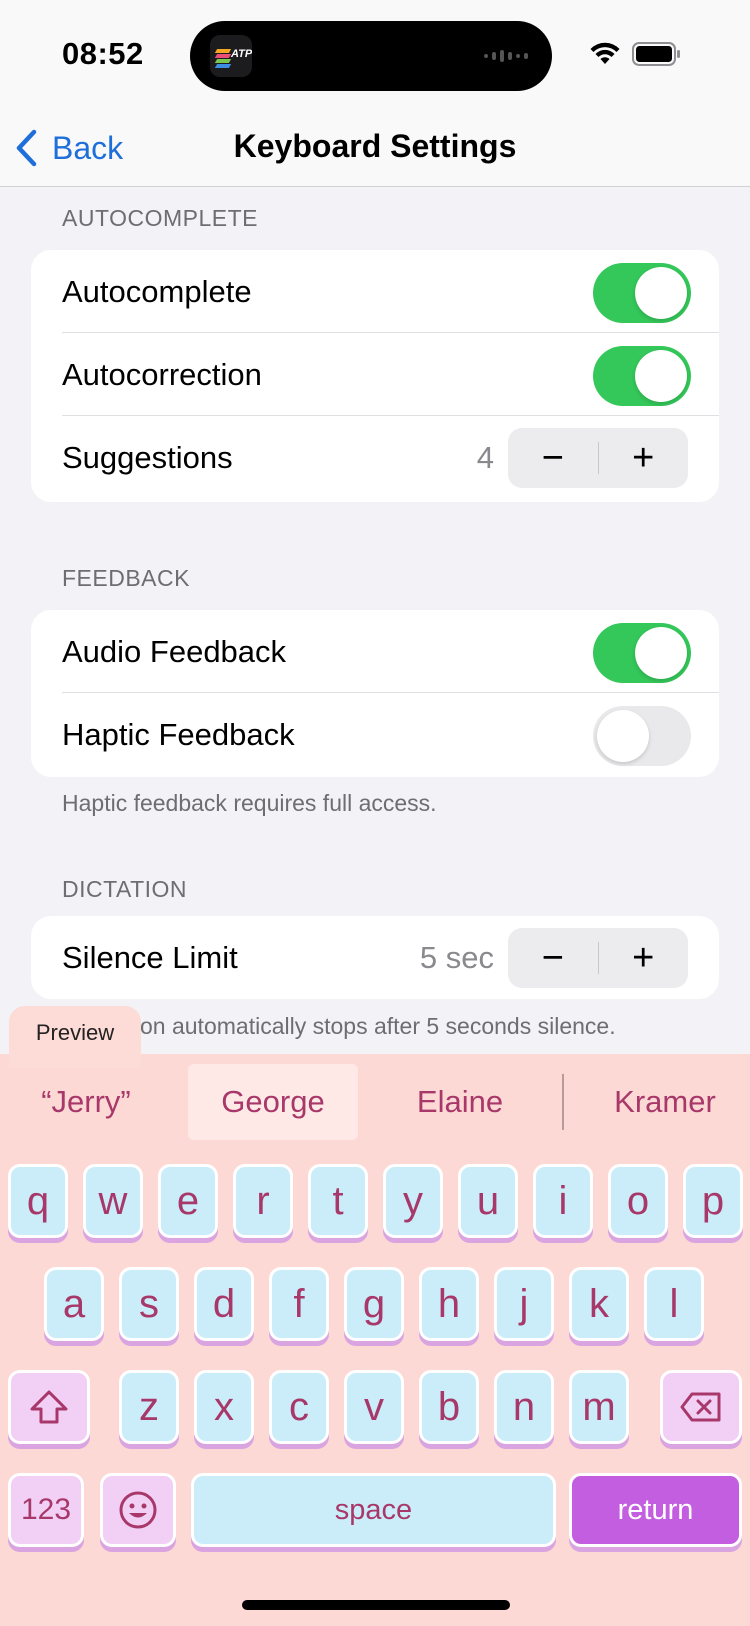 The width and height of the screenshot is (750, 1626). Describe the element at coordinates (125, 889) in the screenshot. I see `section-header-dictation: DICTATION` at that location.